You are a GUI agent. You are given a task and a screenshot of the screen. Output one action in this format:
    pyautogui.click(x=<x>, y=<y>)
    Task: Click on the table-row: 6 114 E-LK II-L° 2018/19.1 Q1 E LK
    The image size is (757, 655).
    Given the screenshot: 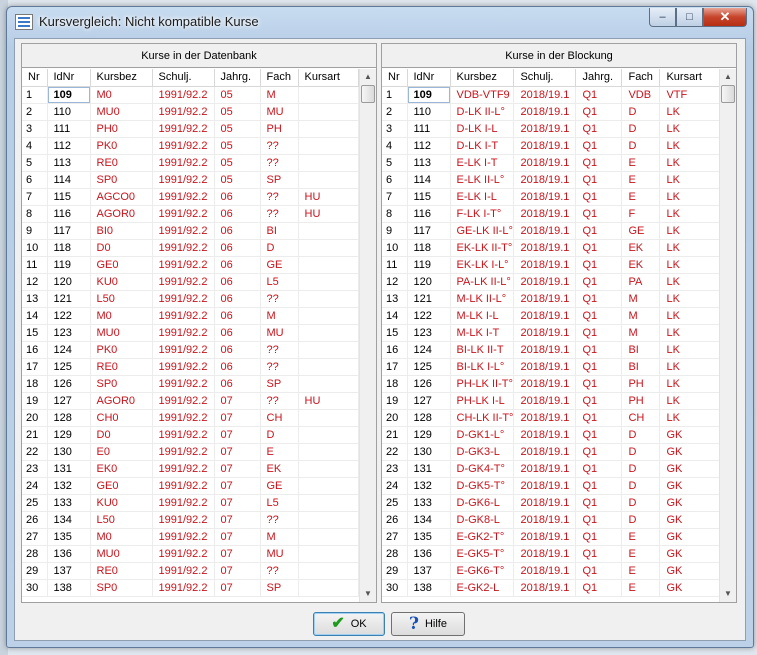 What is the action you would take?
    pyautogui.click(x=551, y=180)
    